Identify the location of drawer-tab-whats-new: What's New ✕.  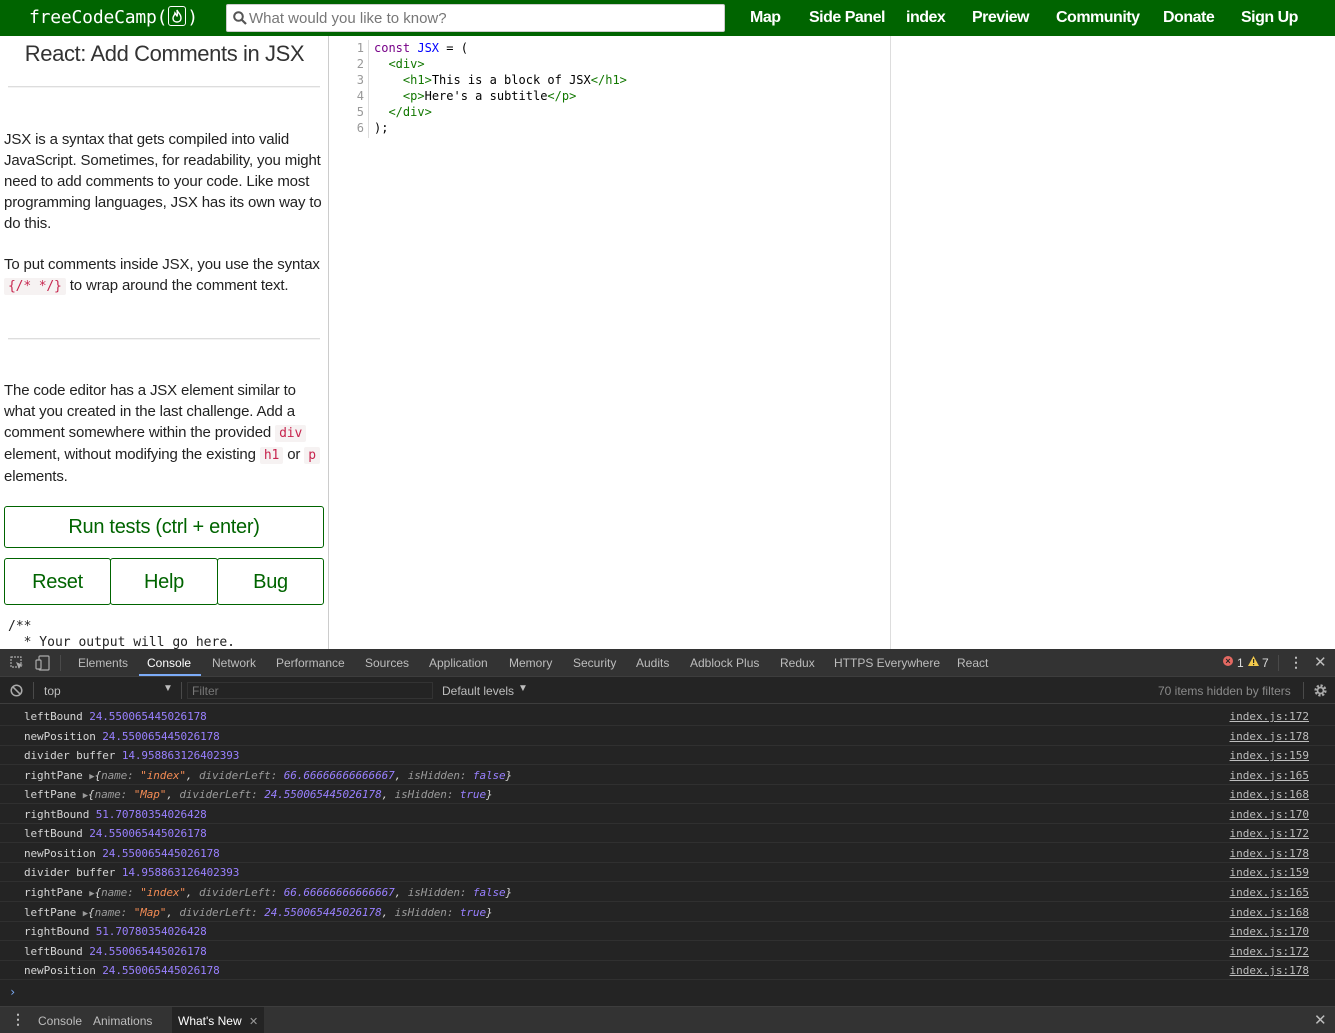
(218, 1020).